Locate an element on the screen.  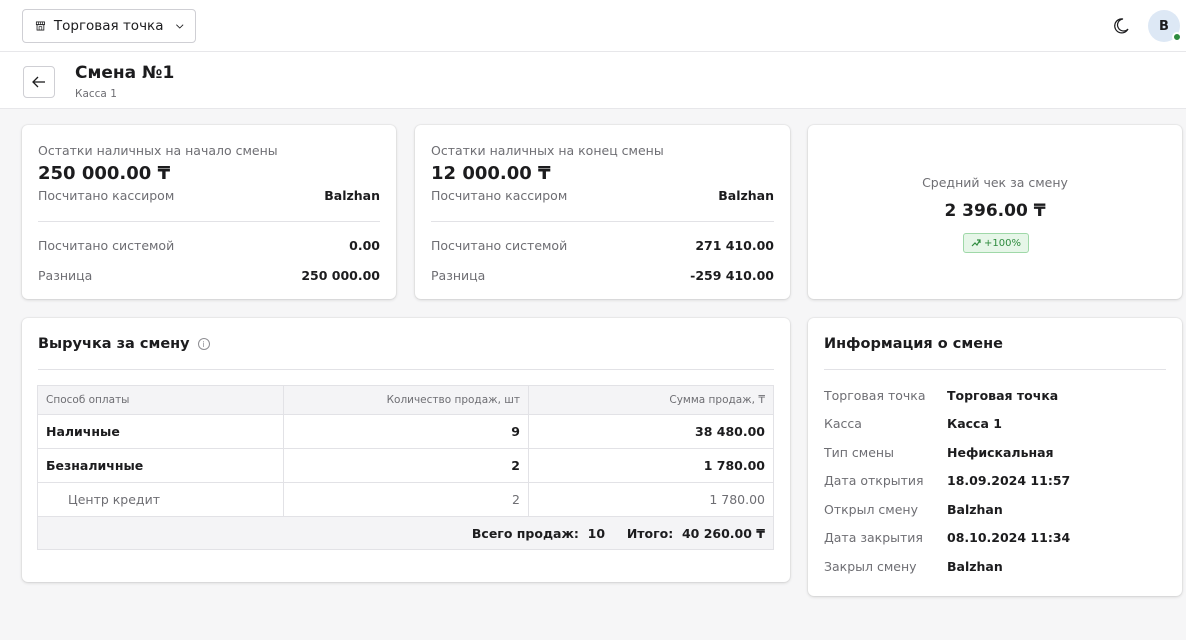
top-bar: Торговая точка B is located at coordinates (593, 26).